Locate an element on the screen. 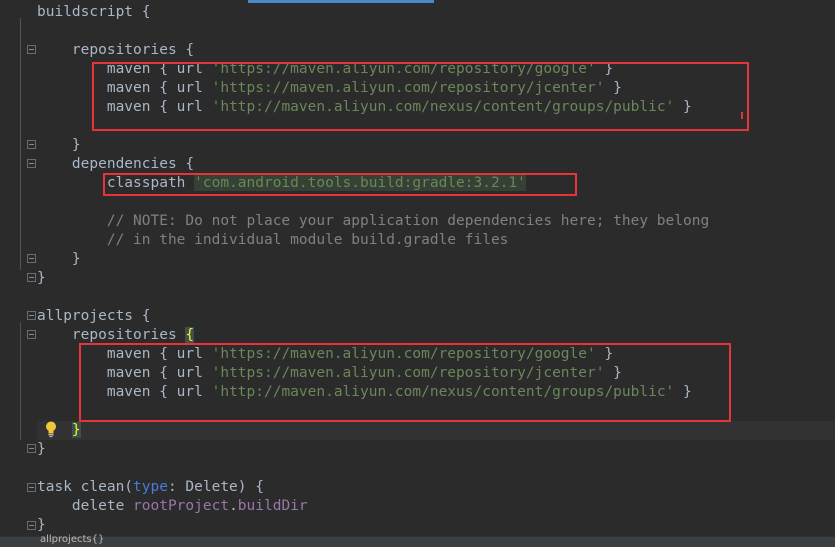 The image size is (835, 547). code-line: dependencies { is located at coordinates (436, 164).